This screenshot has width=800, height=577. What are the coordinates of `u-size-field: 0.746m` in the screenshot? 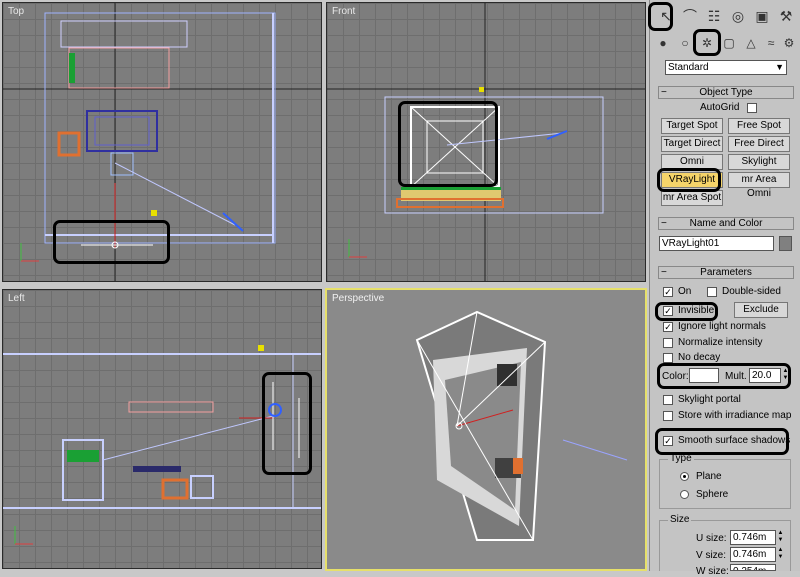 It's located at (753, 537).